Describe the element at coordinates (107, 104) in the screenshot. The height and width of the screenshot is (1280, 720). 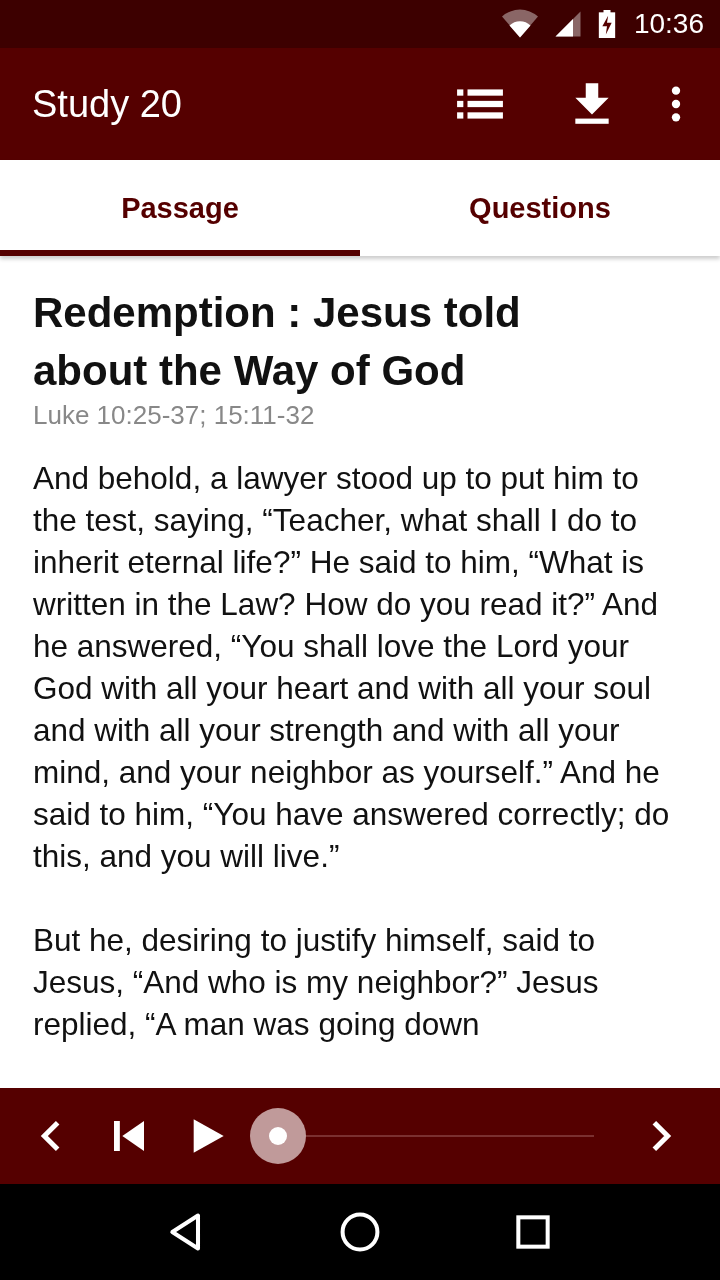
I see `app-title: Study 20` at that location.